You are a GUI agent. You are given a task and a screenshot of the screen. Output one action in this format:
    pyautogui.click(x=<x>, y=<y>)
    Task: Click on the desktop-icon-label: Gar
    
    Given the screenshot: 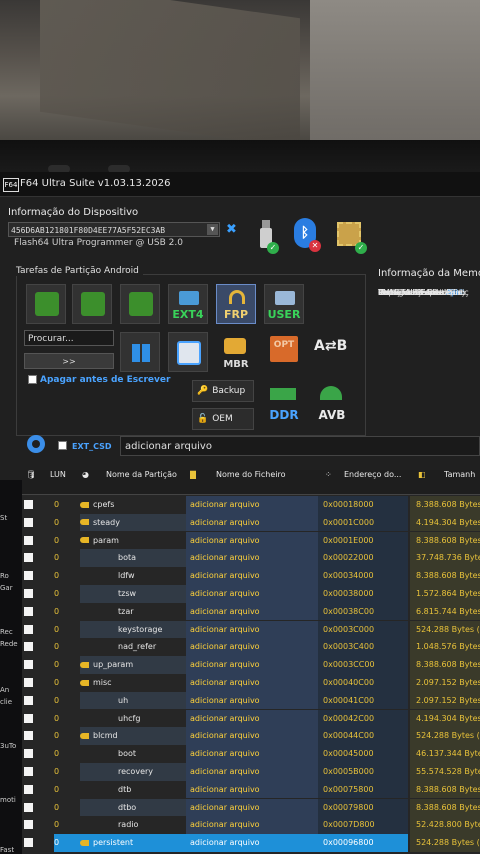 What is the action you would take?
    pyautogui.click(x=6, y=588)
    